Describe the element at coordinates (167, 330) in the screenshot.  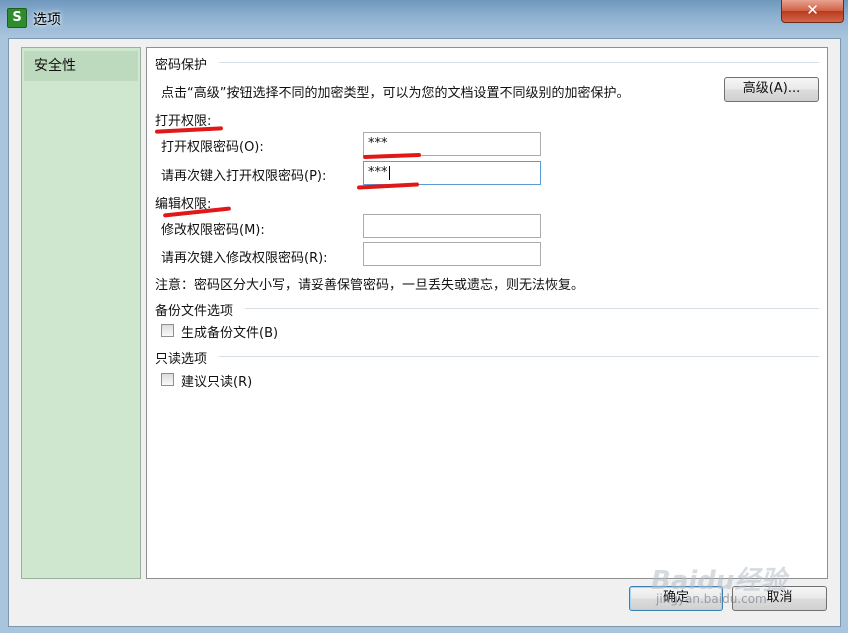
I see `create-backup-checkbox` at that location.